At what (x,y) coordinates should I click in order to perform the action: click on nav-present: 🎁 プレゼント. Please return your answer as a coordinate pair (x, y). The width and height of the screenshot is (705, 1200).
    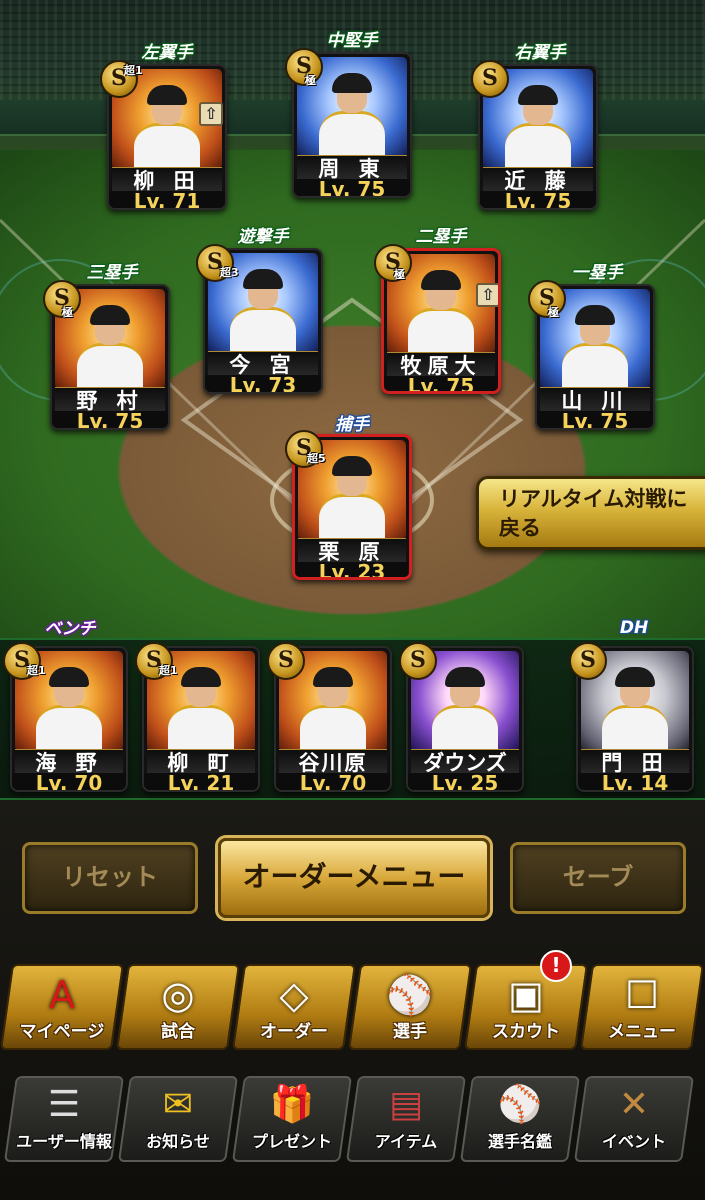
    Looking at the image, I should click on (292, 1119).